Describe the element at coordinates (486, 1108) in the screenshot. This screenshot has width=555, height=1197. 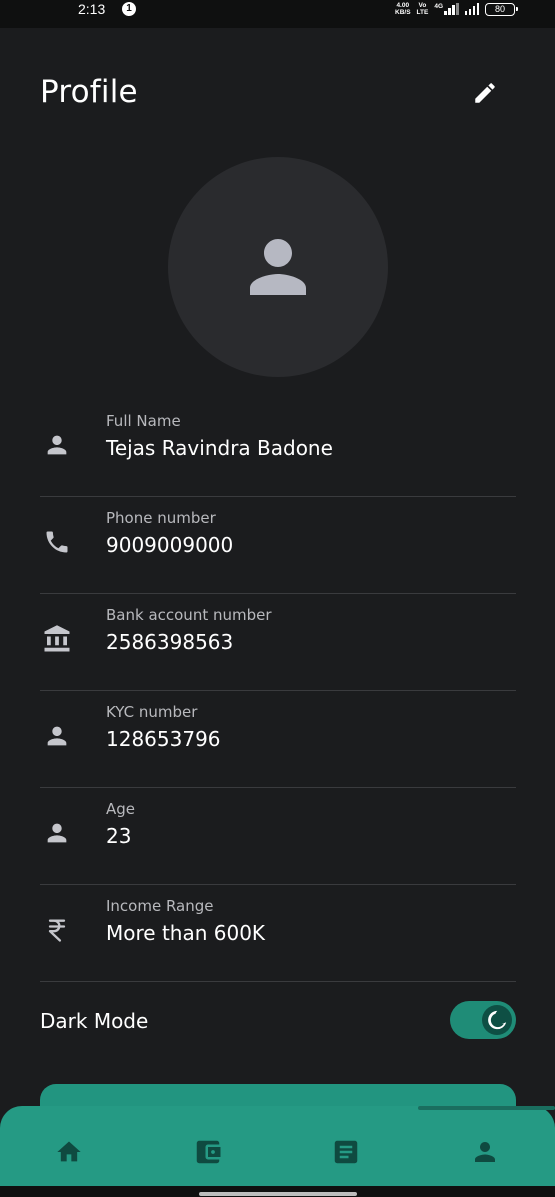
I see `active-tab-indicator` at that location.